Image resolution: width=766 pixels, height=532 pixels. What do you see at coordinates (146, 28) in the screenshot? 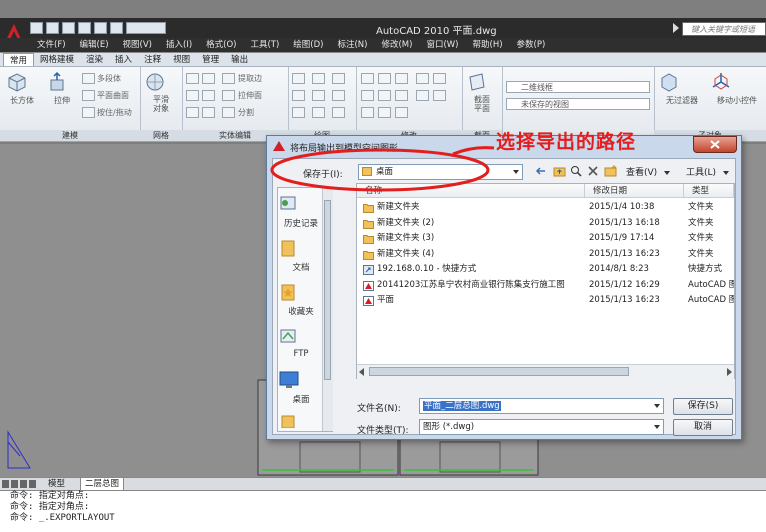
I see `workspace-dropdown-icon` at bounding box center [146, 28].